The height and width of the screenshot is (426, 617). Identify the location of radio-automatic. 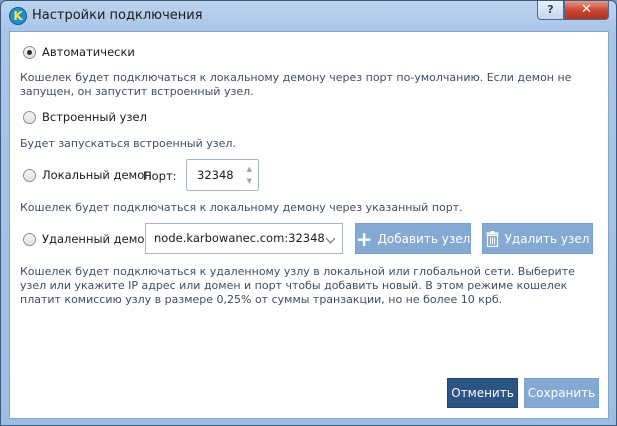
(29, 52).